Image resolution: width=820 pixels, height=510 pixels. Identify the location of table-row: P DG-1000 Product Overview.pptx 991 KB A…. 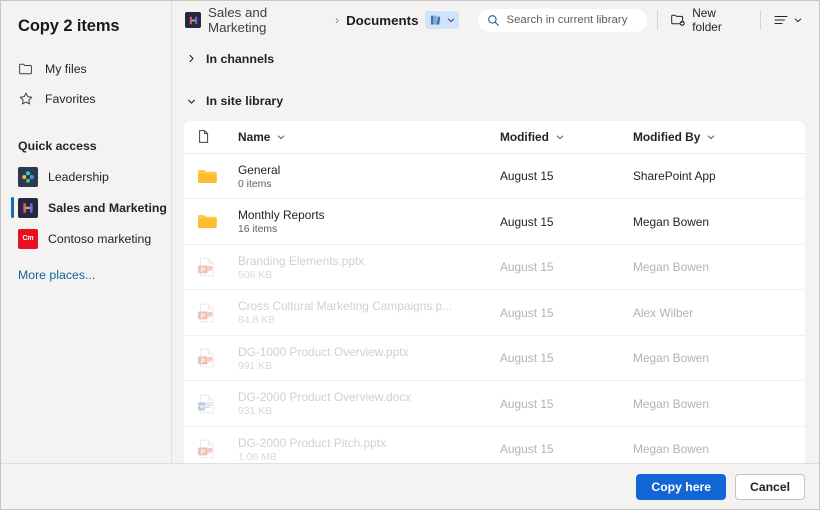
(494, 359).